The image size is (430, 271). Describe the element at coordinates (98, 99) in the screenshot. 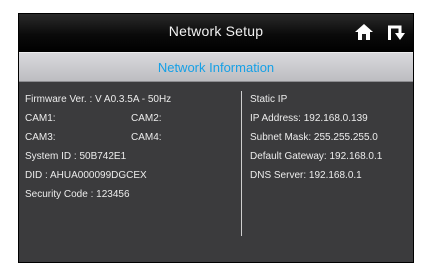

I see `firmware-version: Firmware Ver. : V A0.3.5A - 50Hz` at that location.